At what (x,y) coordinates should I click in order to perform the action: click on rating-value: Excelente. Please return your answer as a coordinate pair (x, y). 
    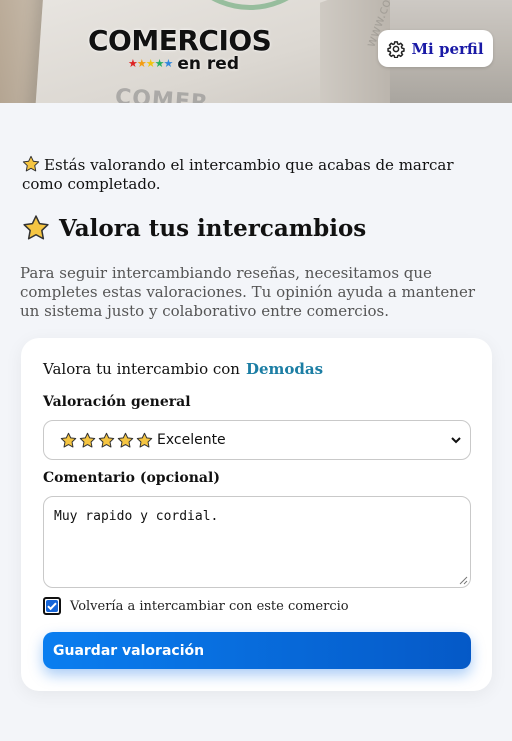
    Looking at the image, I should click on (191, 440).